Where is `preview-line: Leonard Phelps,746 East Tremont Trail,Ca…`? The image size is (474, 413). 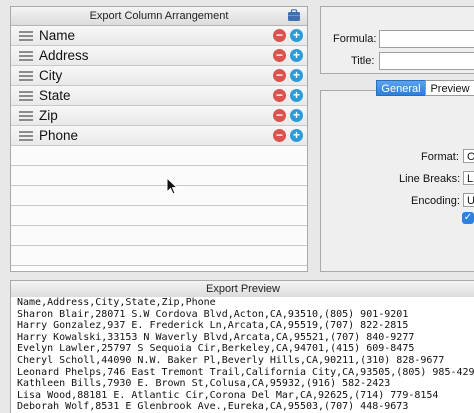 preview-line: Leonard Phelps,746 East Tremont Trail,Ca… is located at coordinates (245, 372).